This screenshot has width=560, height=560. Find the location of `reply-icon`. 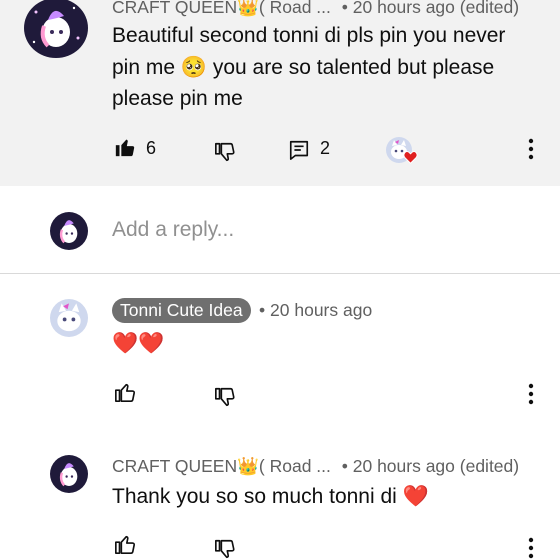

reply-icon is located at coordinates (299, 150).